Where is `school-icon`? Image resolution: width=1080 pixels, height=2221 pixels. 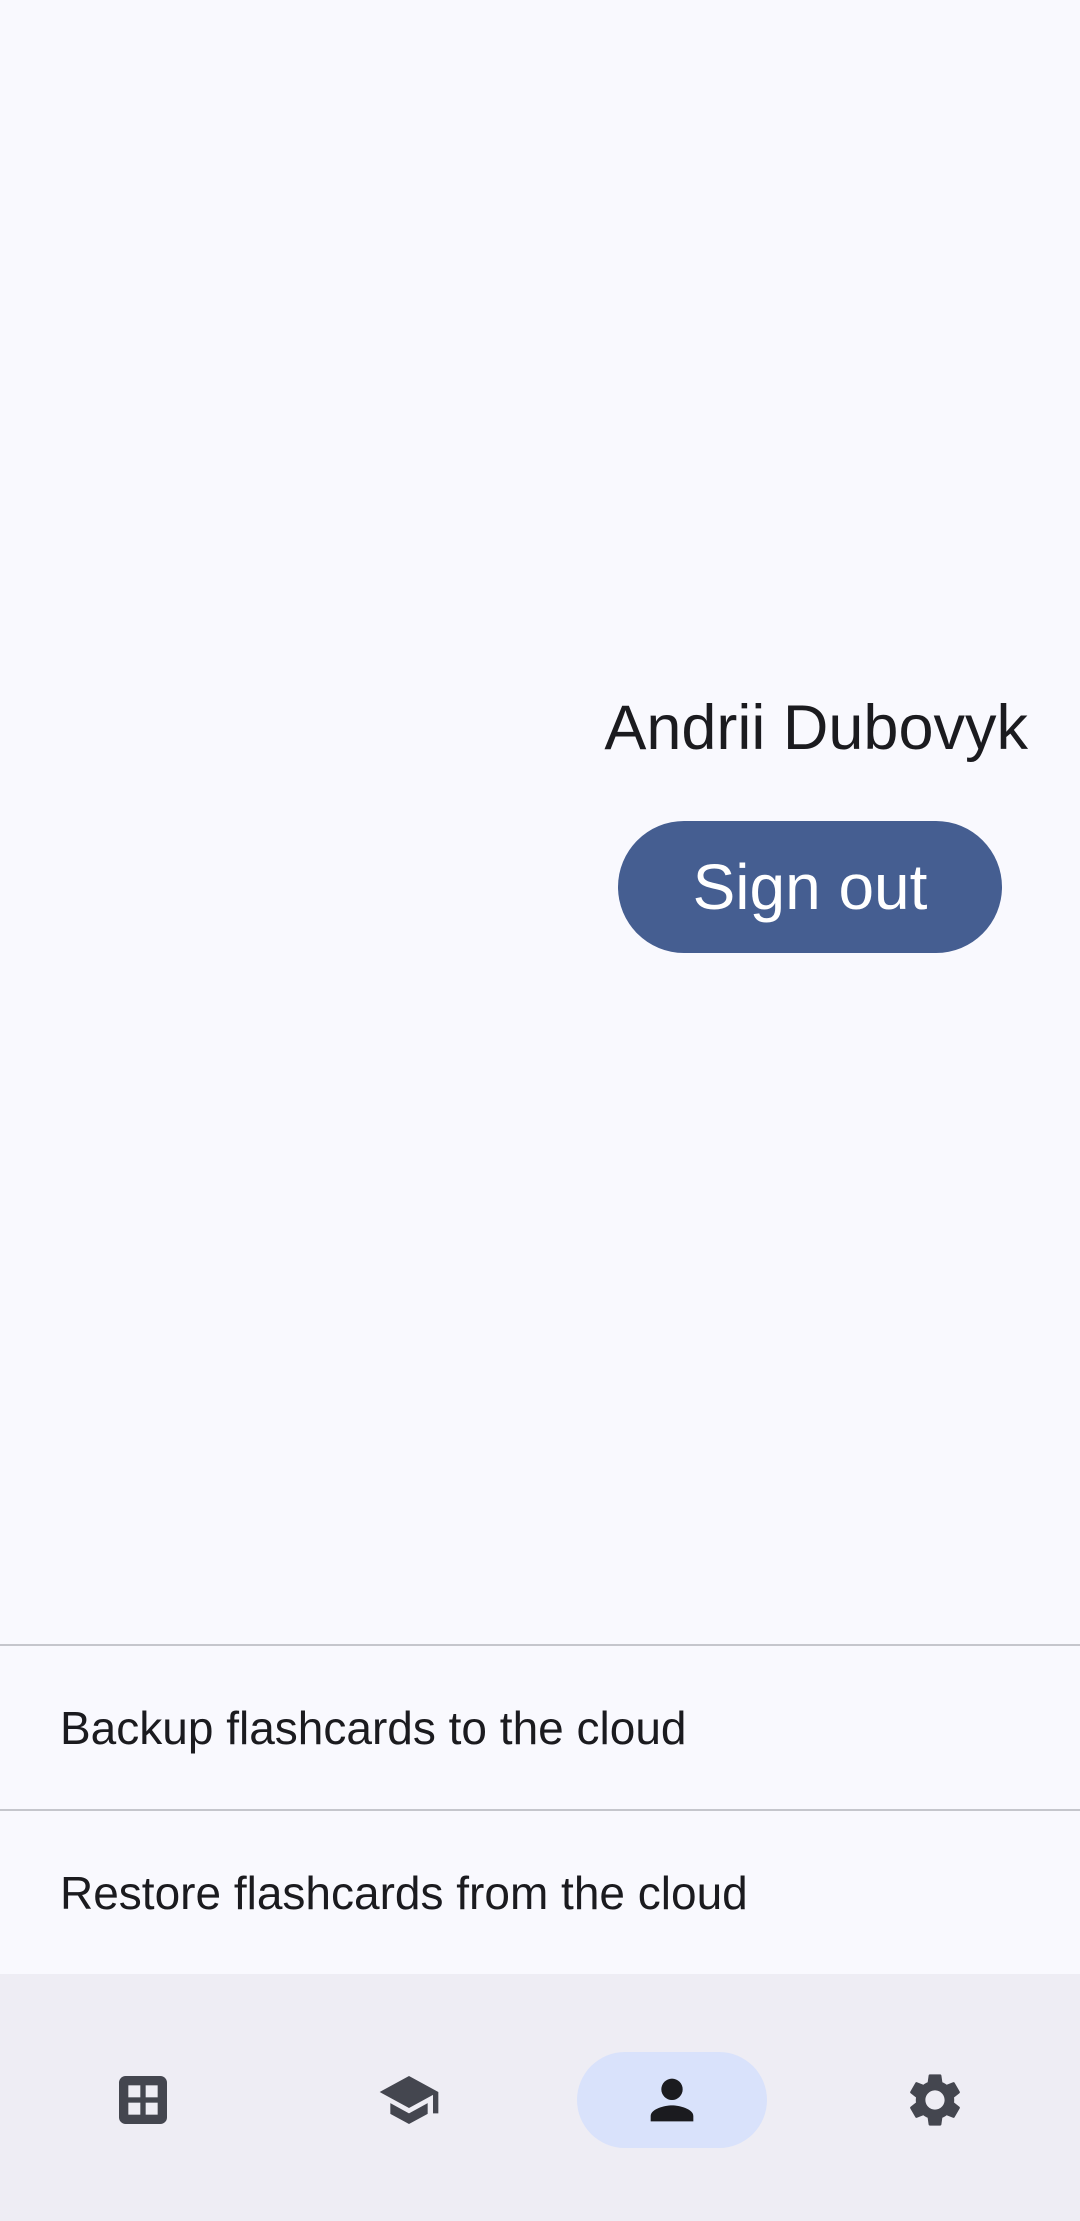
school-icon is located at coordinates (409, 2100).